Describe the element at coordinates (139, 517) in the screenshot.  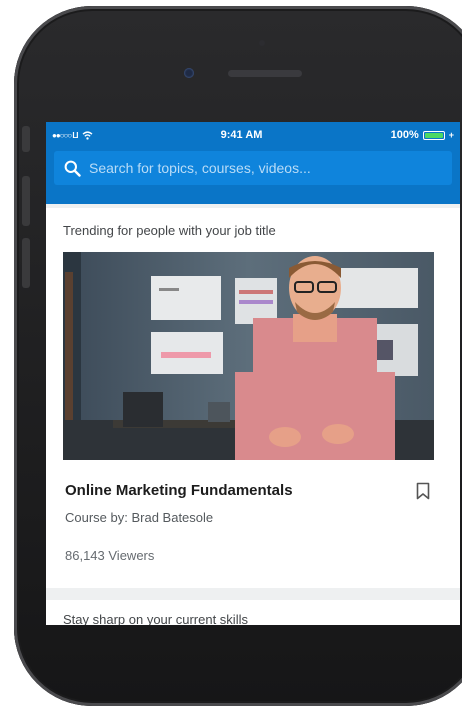
I see `course-author: Course by: Brad Batesole` at that location.